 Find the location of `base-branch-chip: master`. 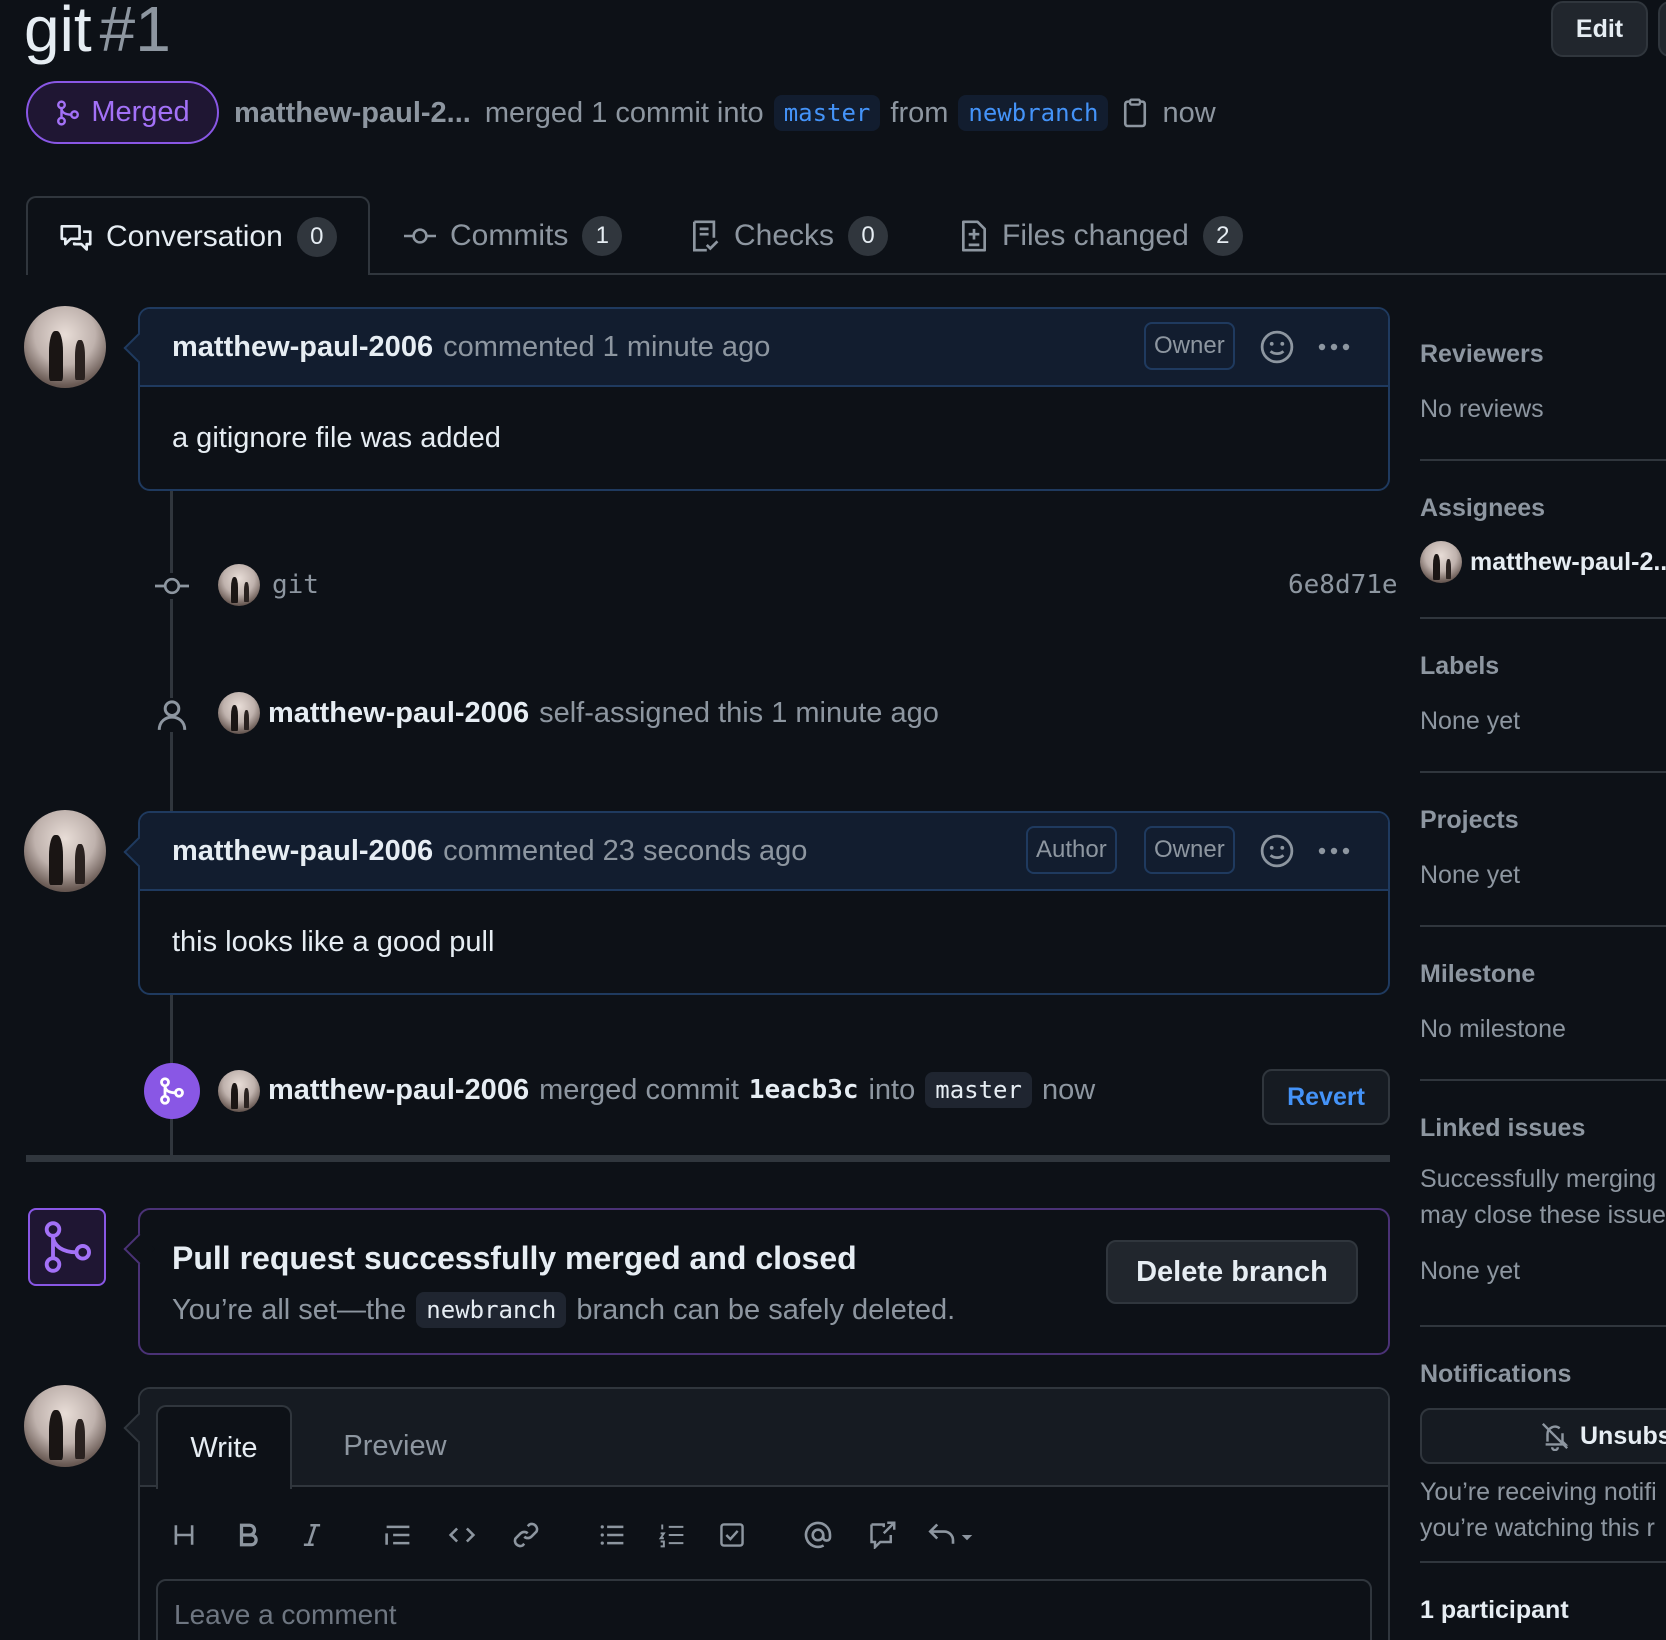

base-branch-chip: master is located at coordinates (827, 113).